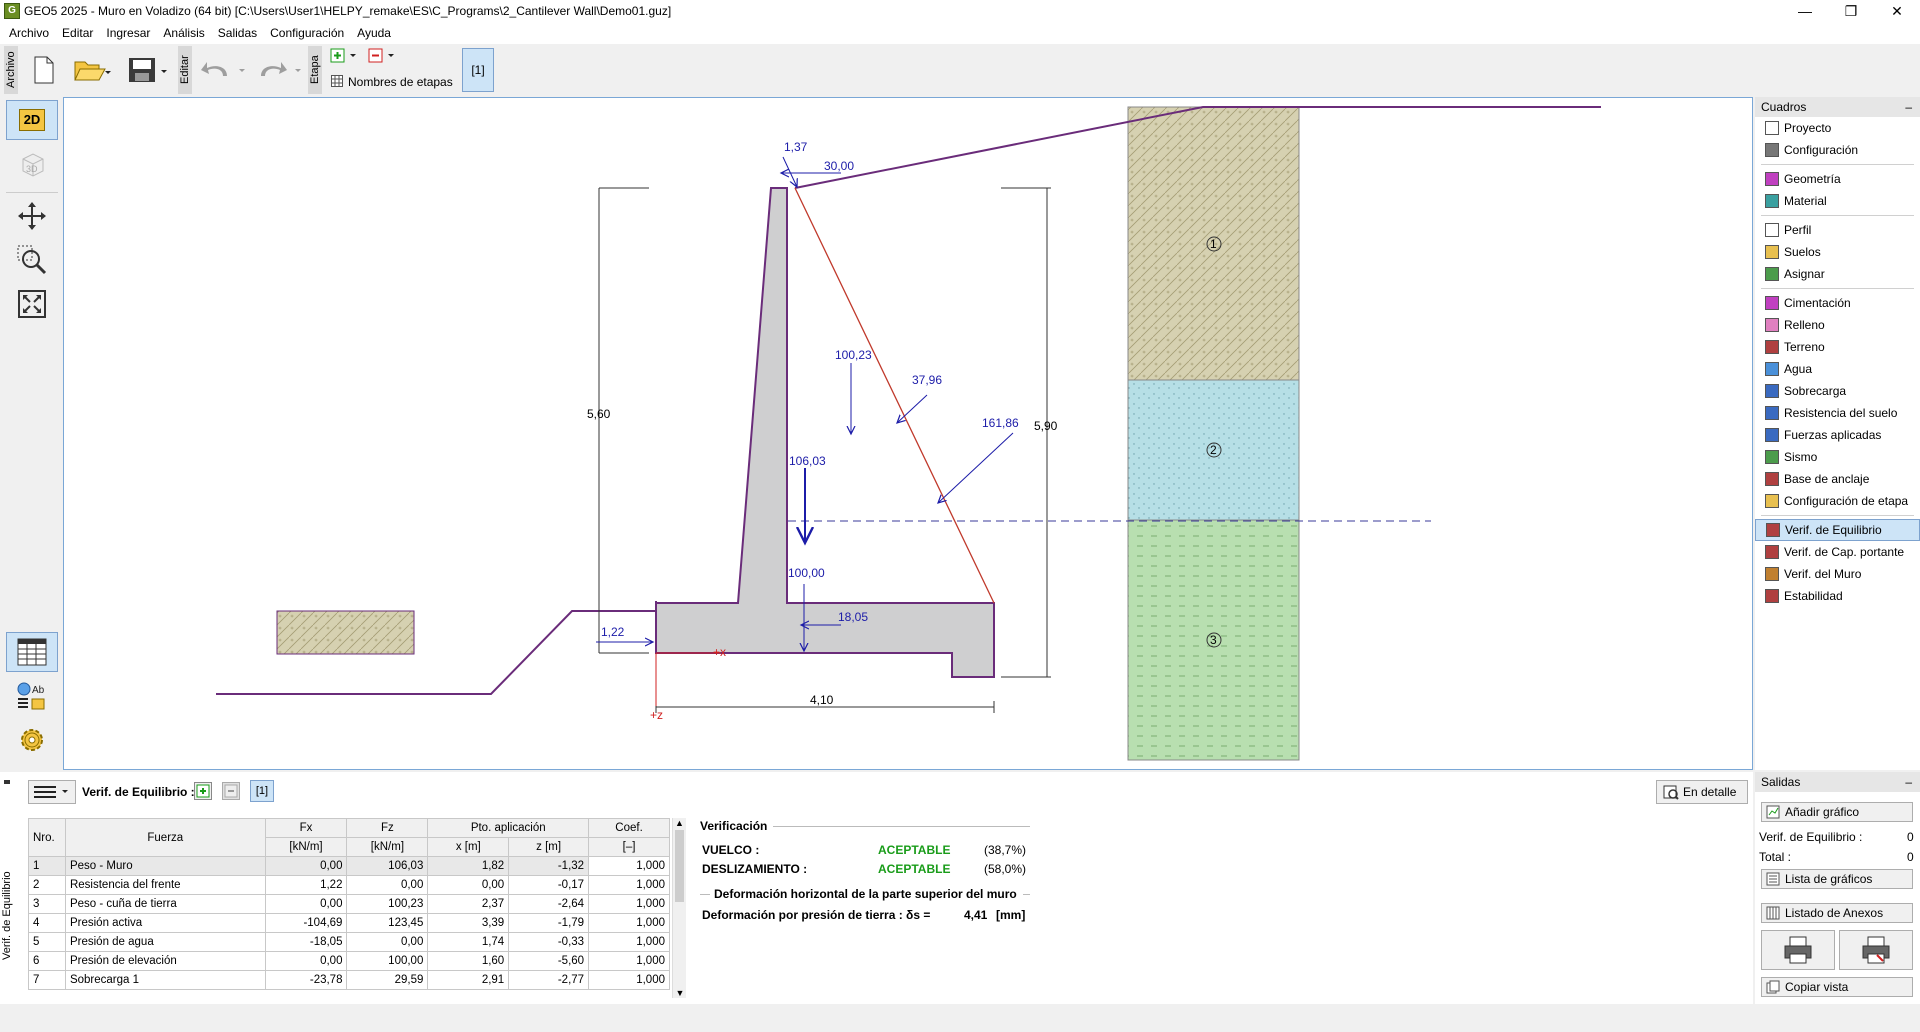 This screenshot has width=1920, height=1032. What do you see at coordinates (1837, 274) in the screenshot?
I see `frame-item-assign: Asignar` at bounding box center [1837, 274].